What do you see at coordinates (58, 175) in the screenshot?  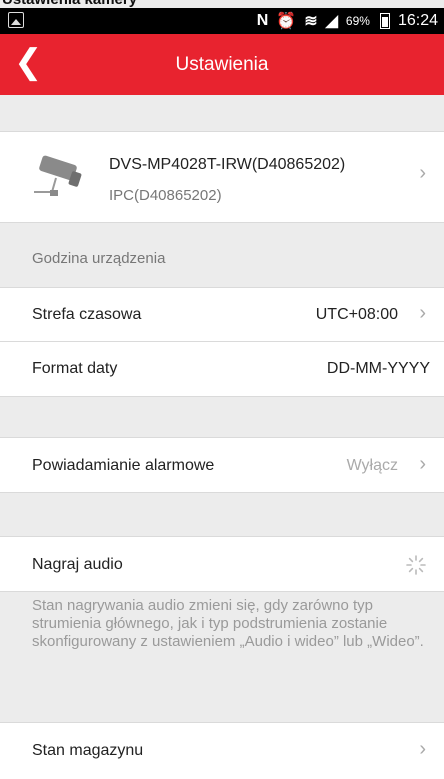 I see `camera-icon` at bounding box center [58, 175].